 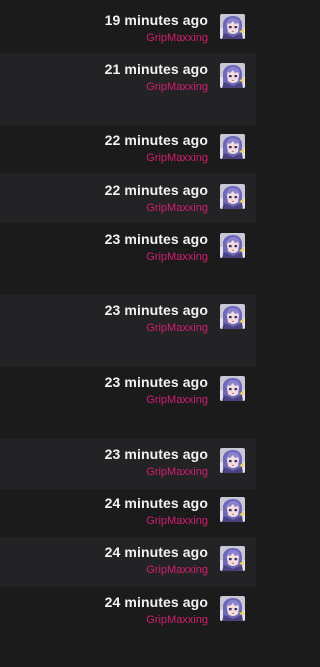 I want to click on timestamp: 21 minutes ago, so click(x=156, y=69).